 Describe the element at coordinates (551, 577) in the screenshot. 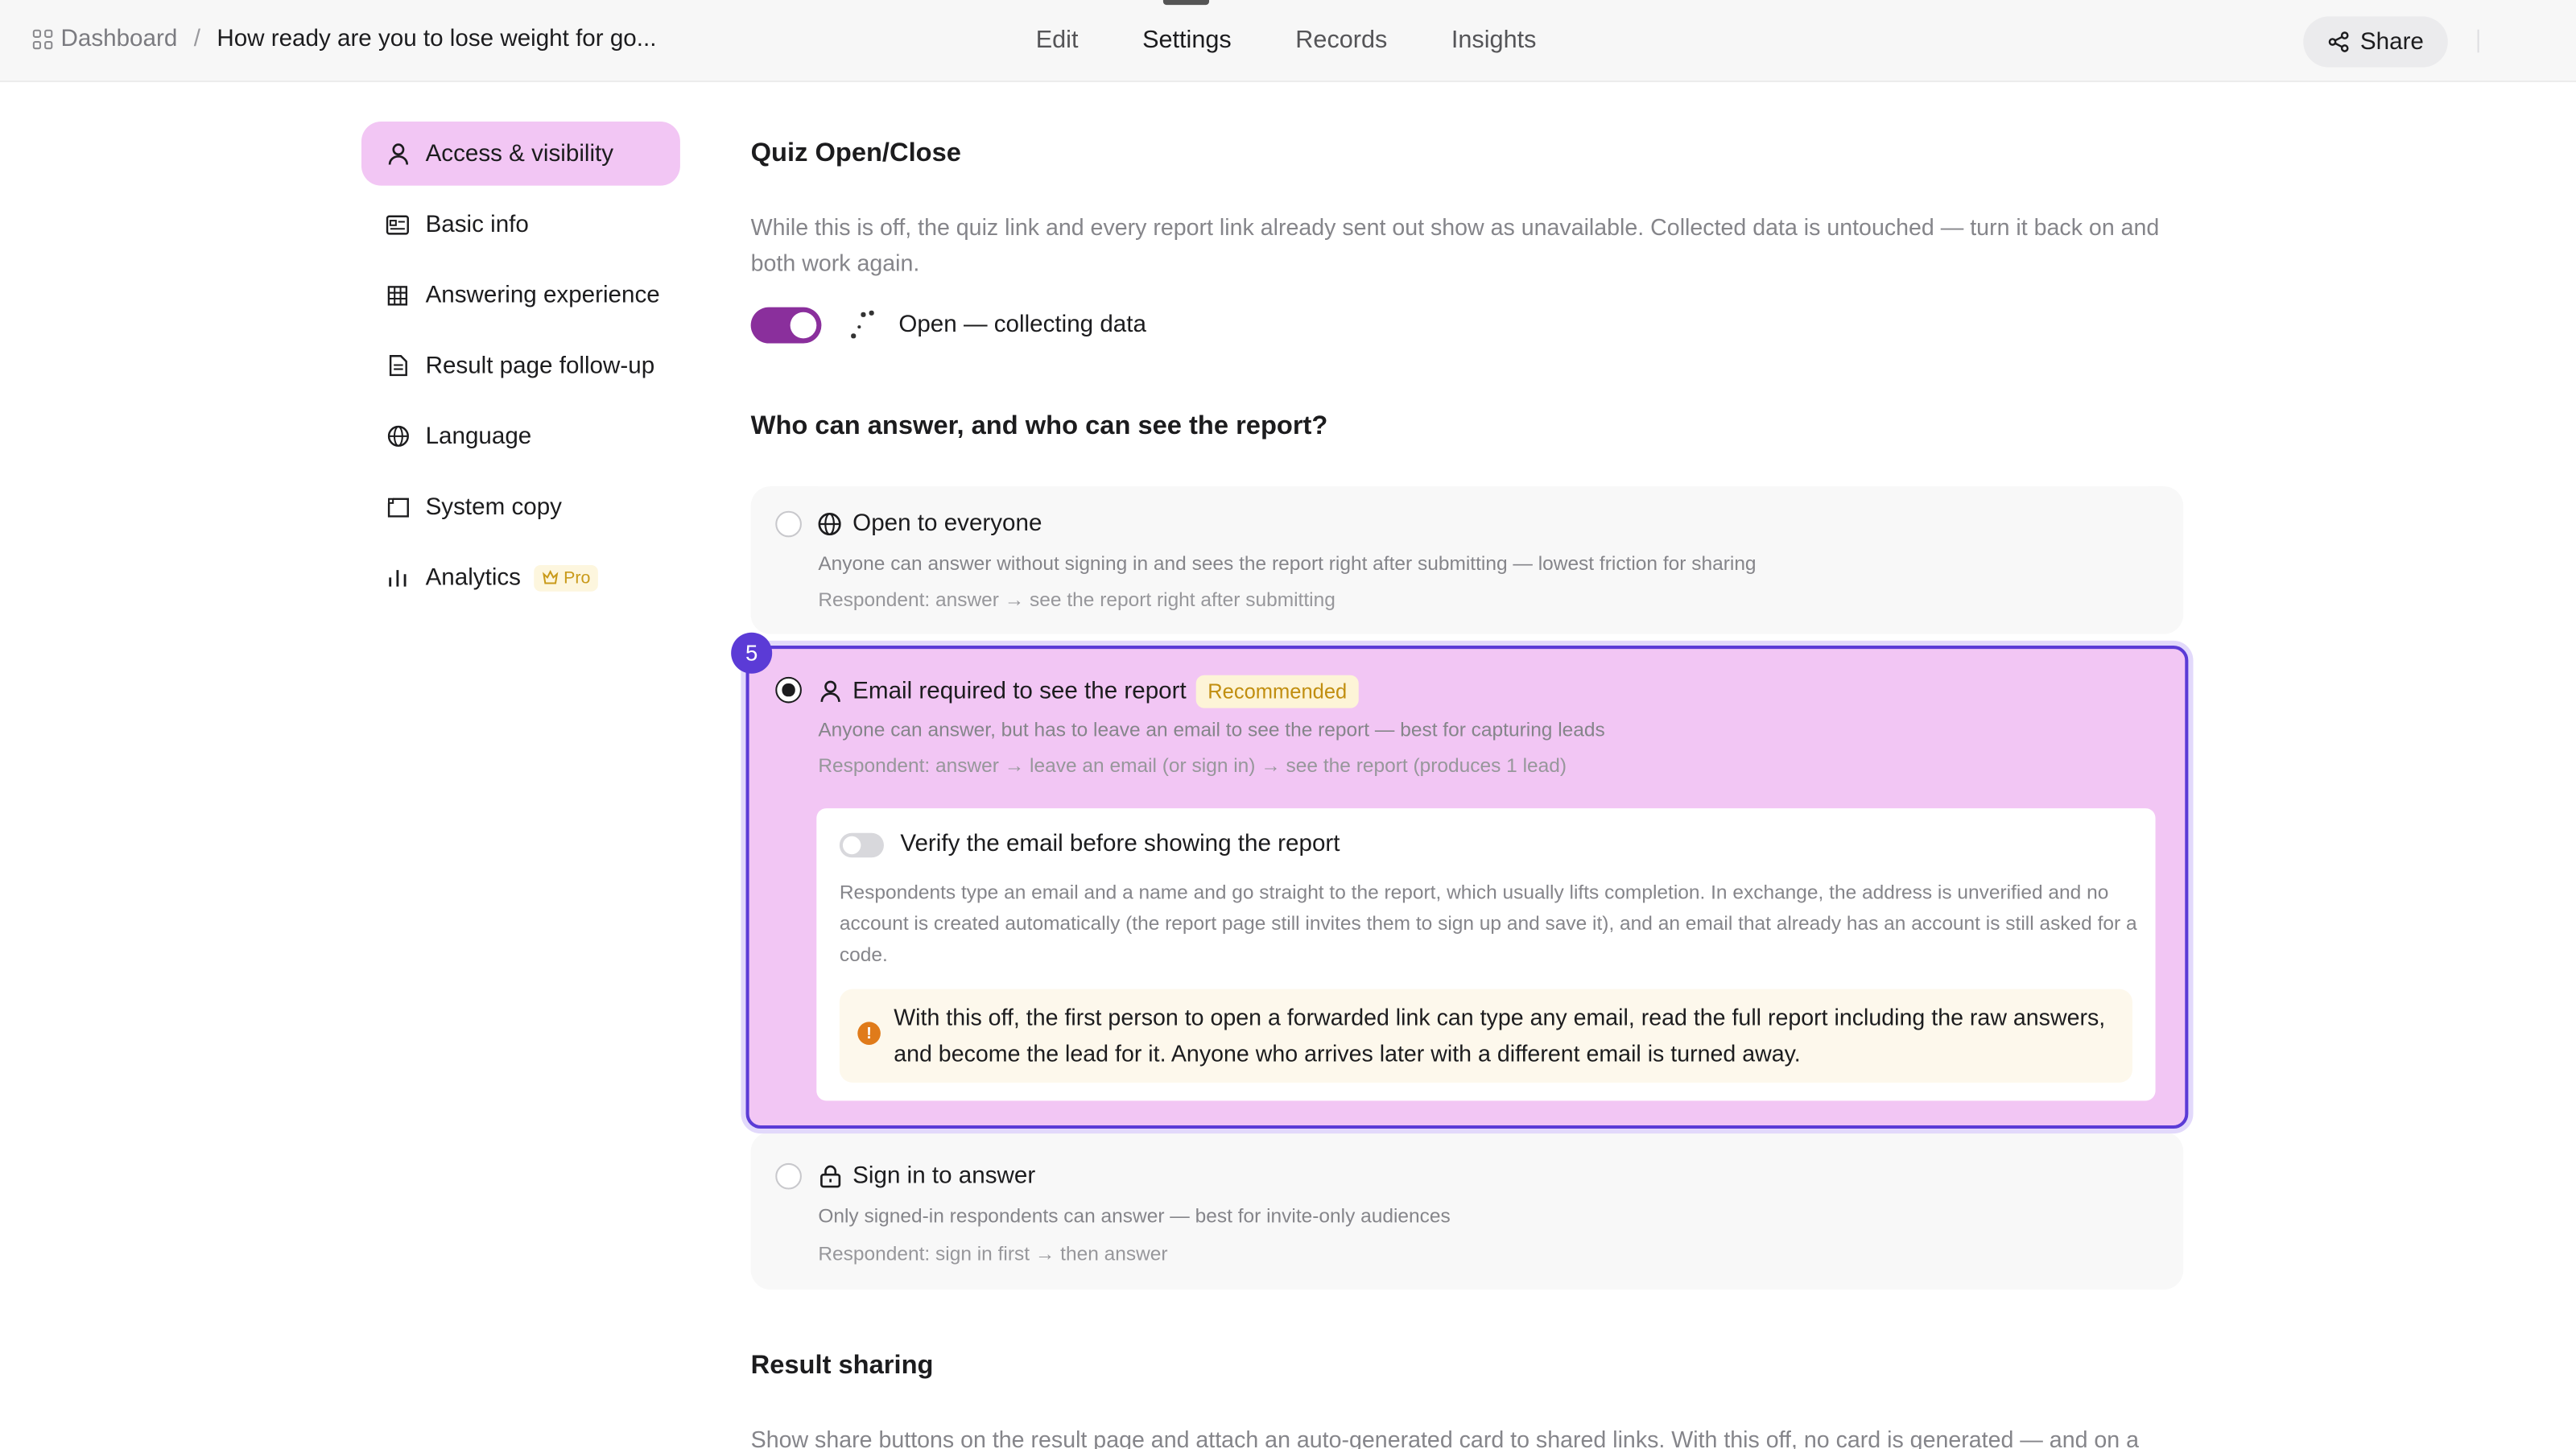

I see `crown-icon` at that location.